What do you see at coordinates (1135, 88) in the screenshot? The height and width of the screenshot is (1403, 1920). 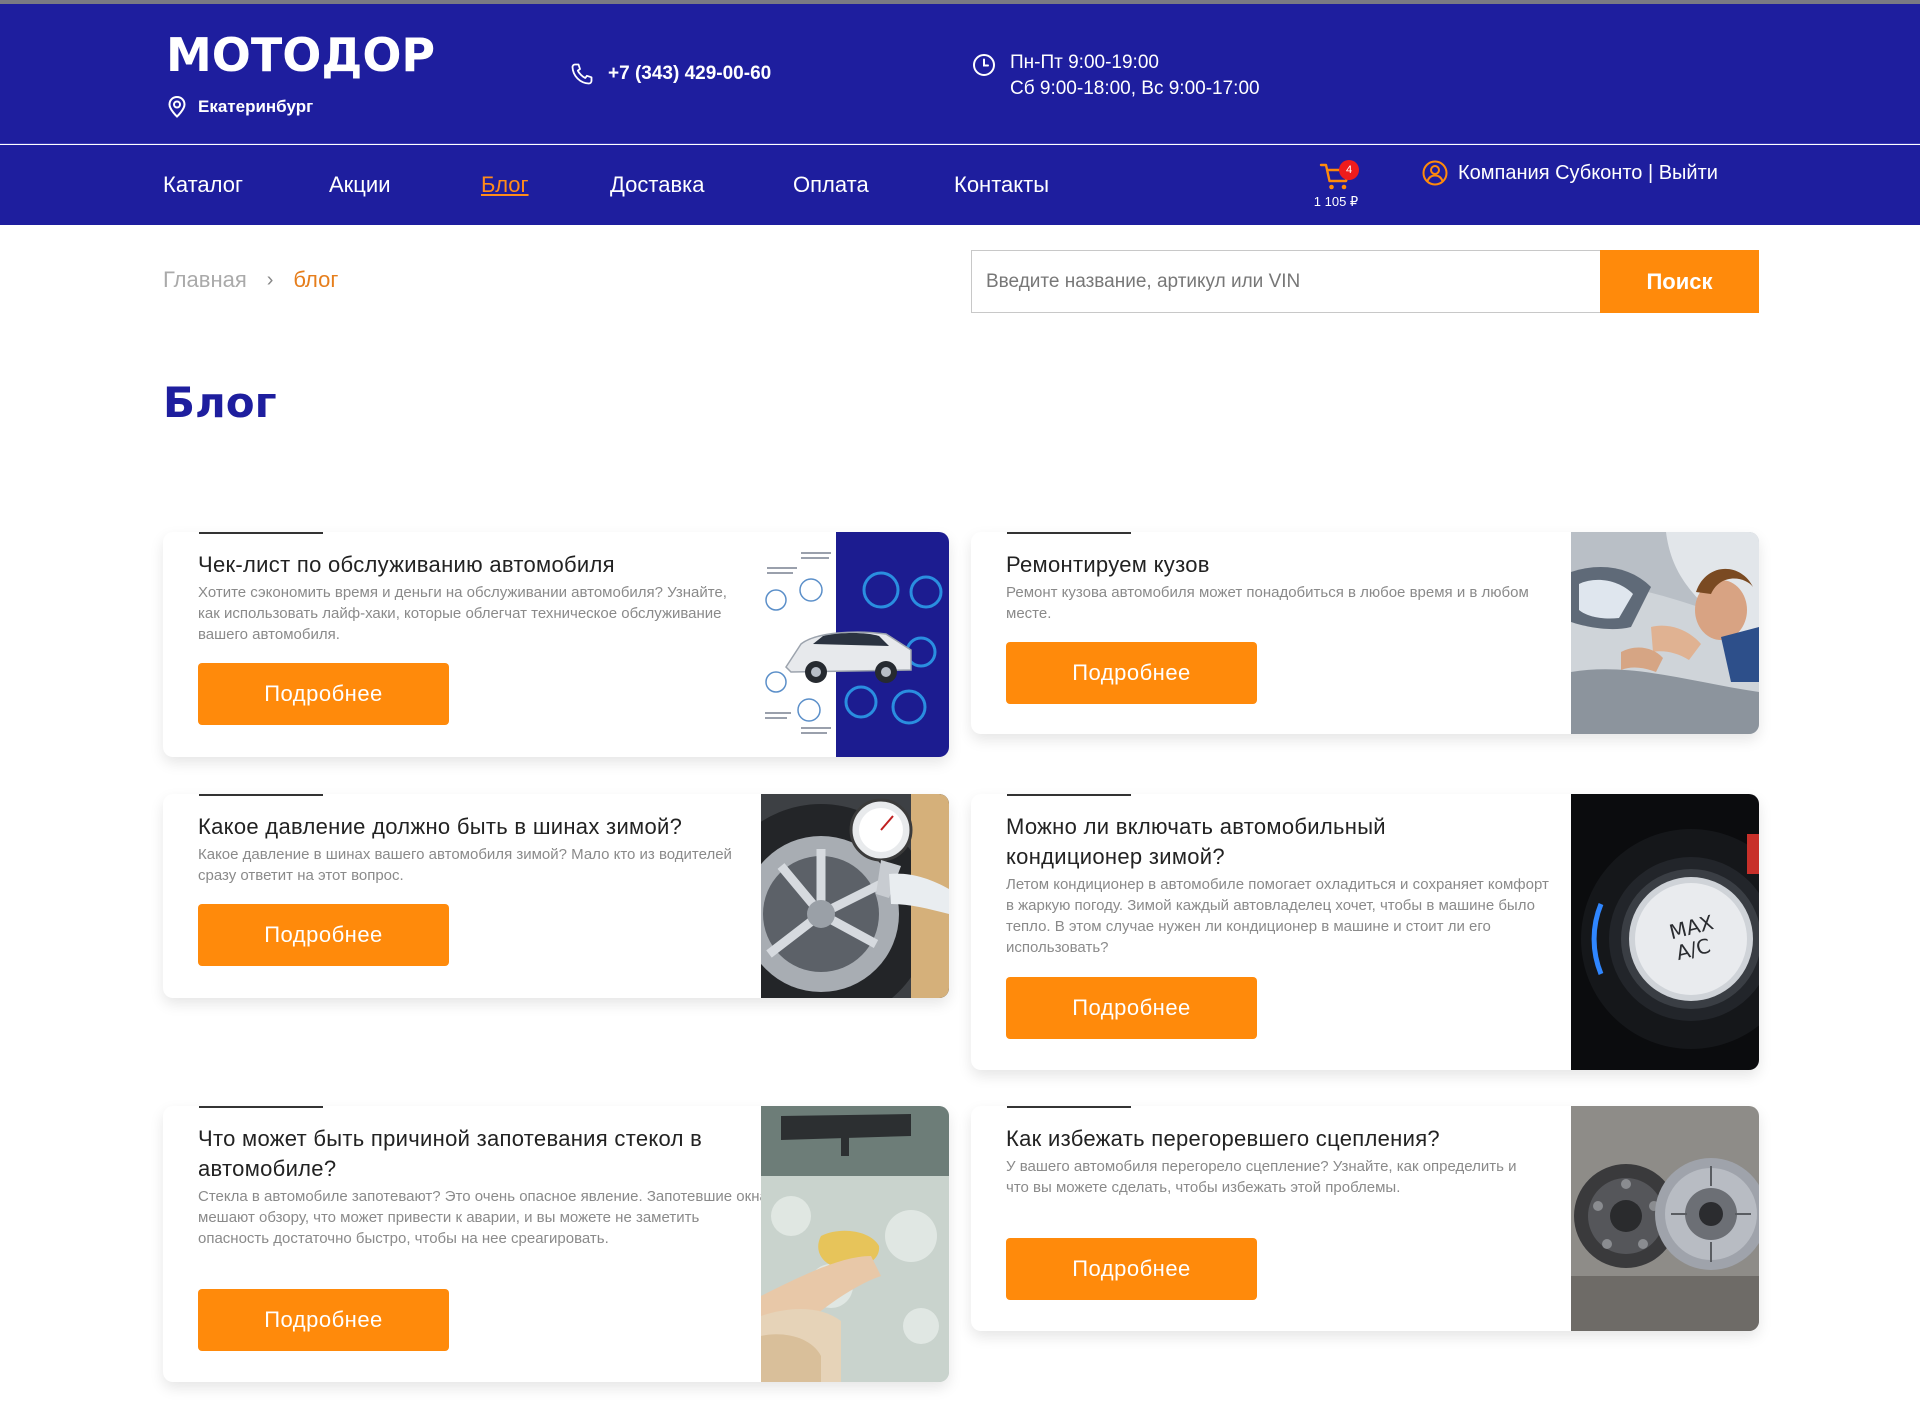 I see `hours-weekend: Сб 9:00-18:00, Вс 9:00-17:00` at bounding box center [1135, 88].